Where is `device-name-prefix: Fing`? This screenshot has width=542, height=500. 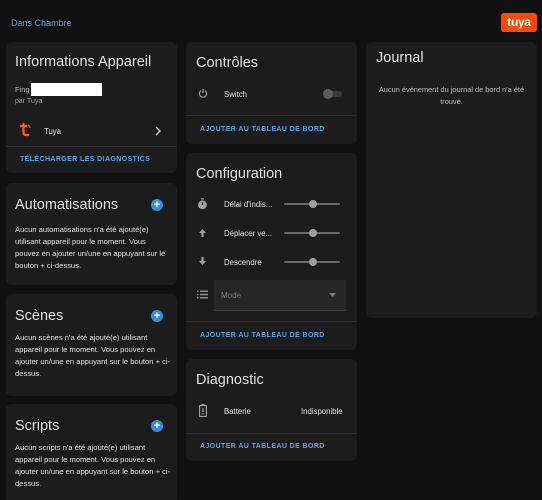 device-name-prefix: Fing is located at coordinates (22, 89).